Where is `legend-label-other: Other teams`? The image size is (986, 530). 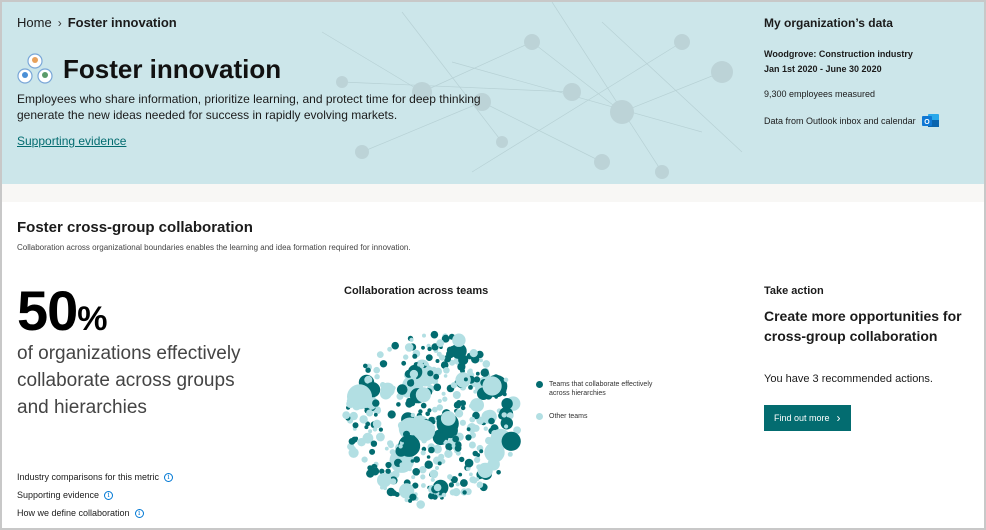 legend-label-other: Other teams is located at coordinates (568, 416).